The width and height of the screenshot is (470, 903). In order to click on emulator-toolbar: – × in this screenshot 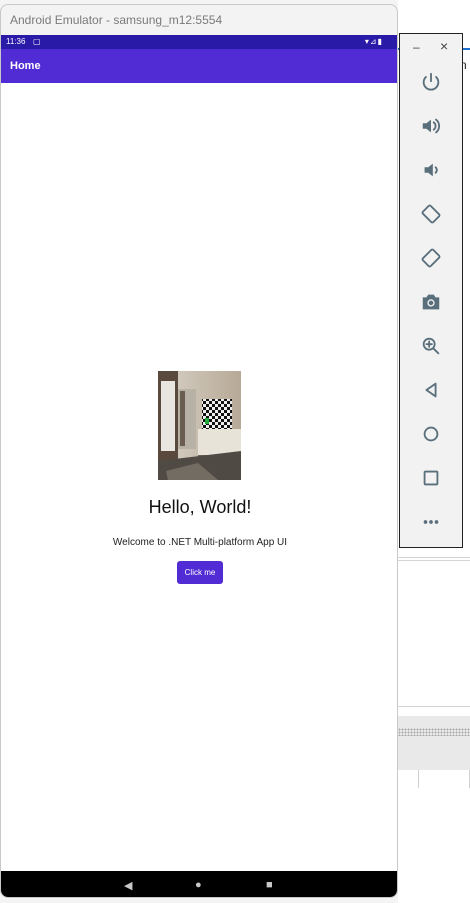, I will do `click(431, 290)`.